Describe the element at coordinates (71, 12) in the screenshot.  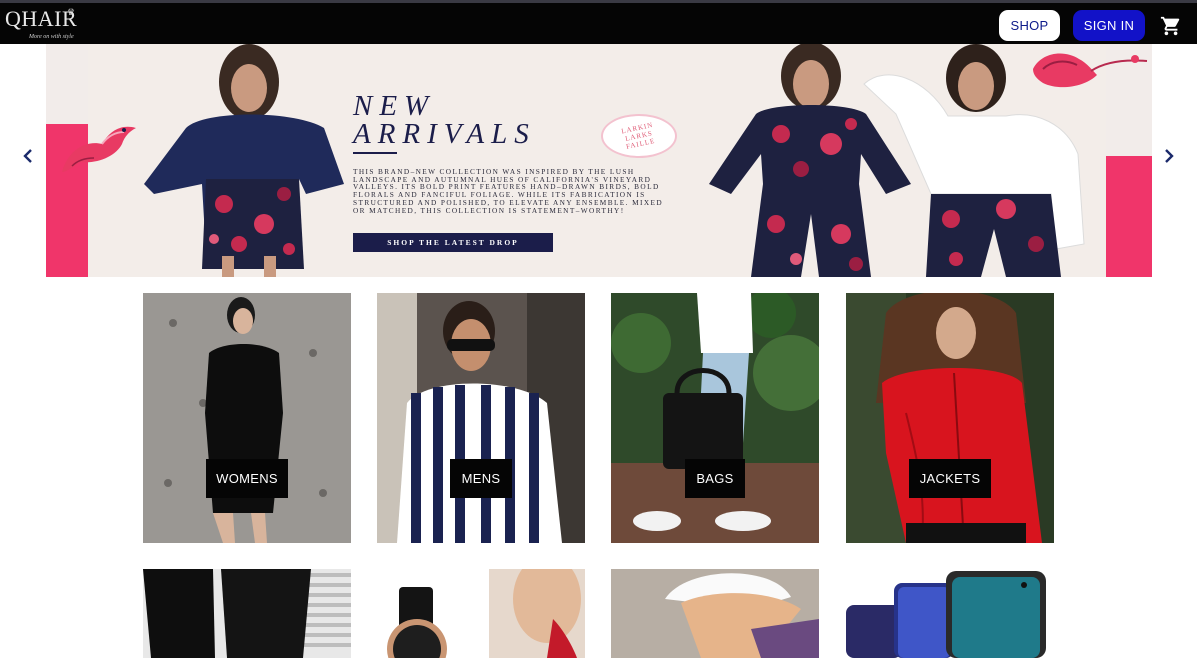
I see `crown-icon: ♛` at that location.